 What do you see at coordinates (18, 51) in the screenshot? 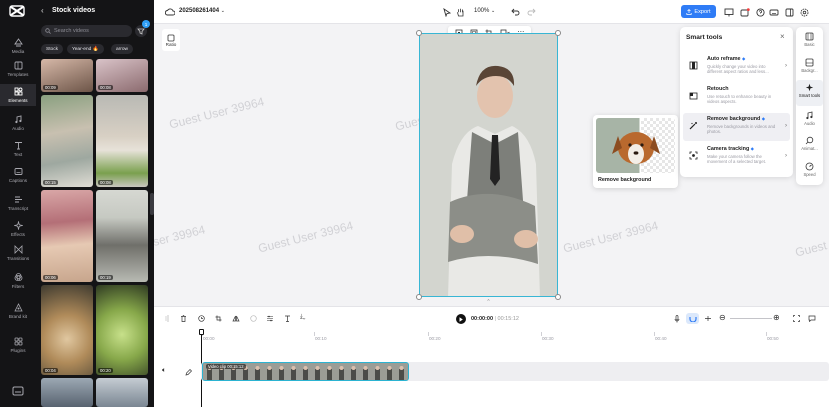
I see `nav-item-label: Media` at bounding box center [18, 51].